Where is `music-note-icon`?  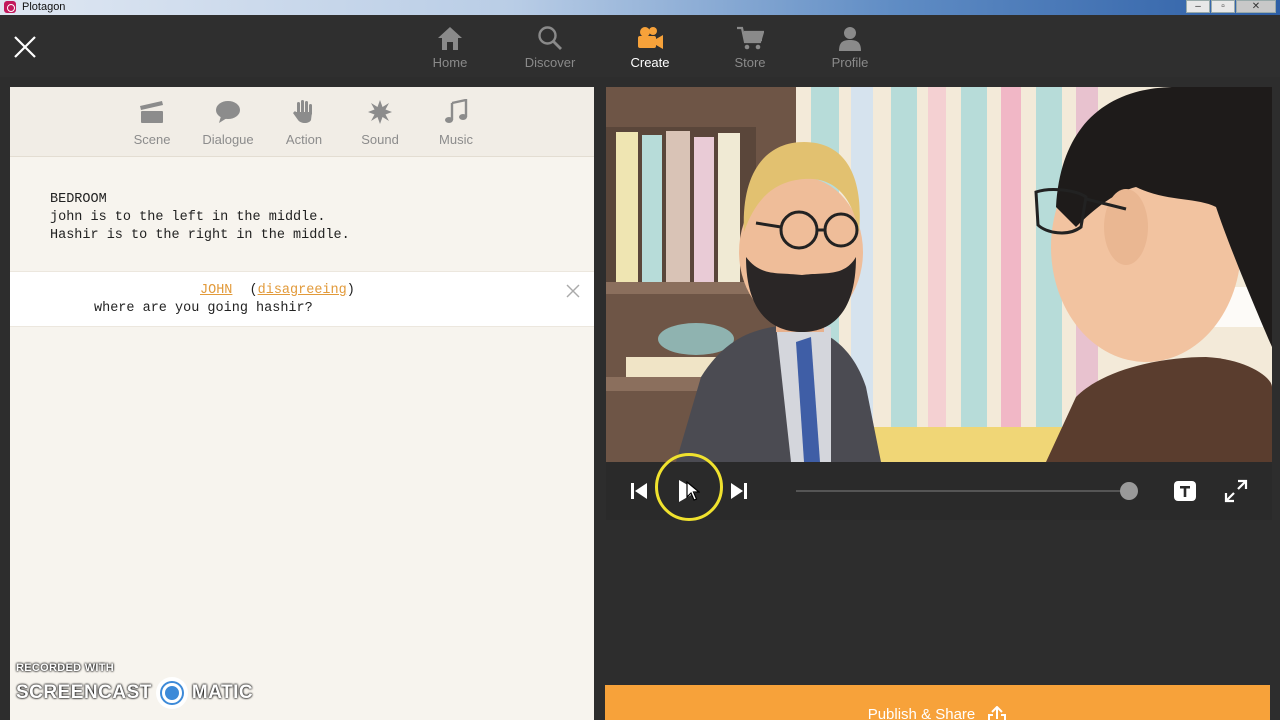
music-note-icon is located at coordinates (456, 111).